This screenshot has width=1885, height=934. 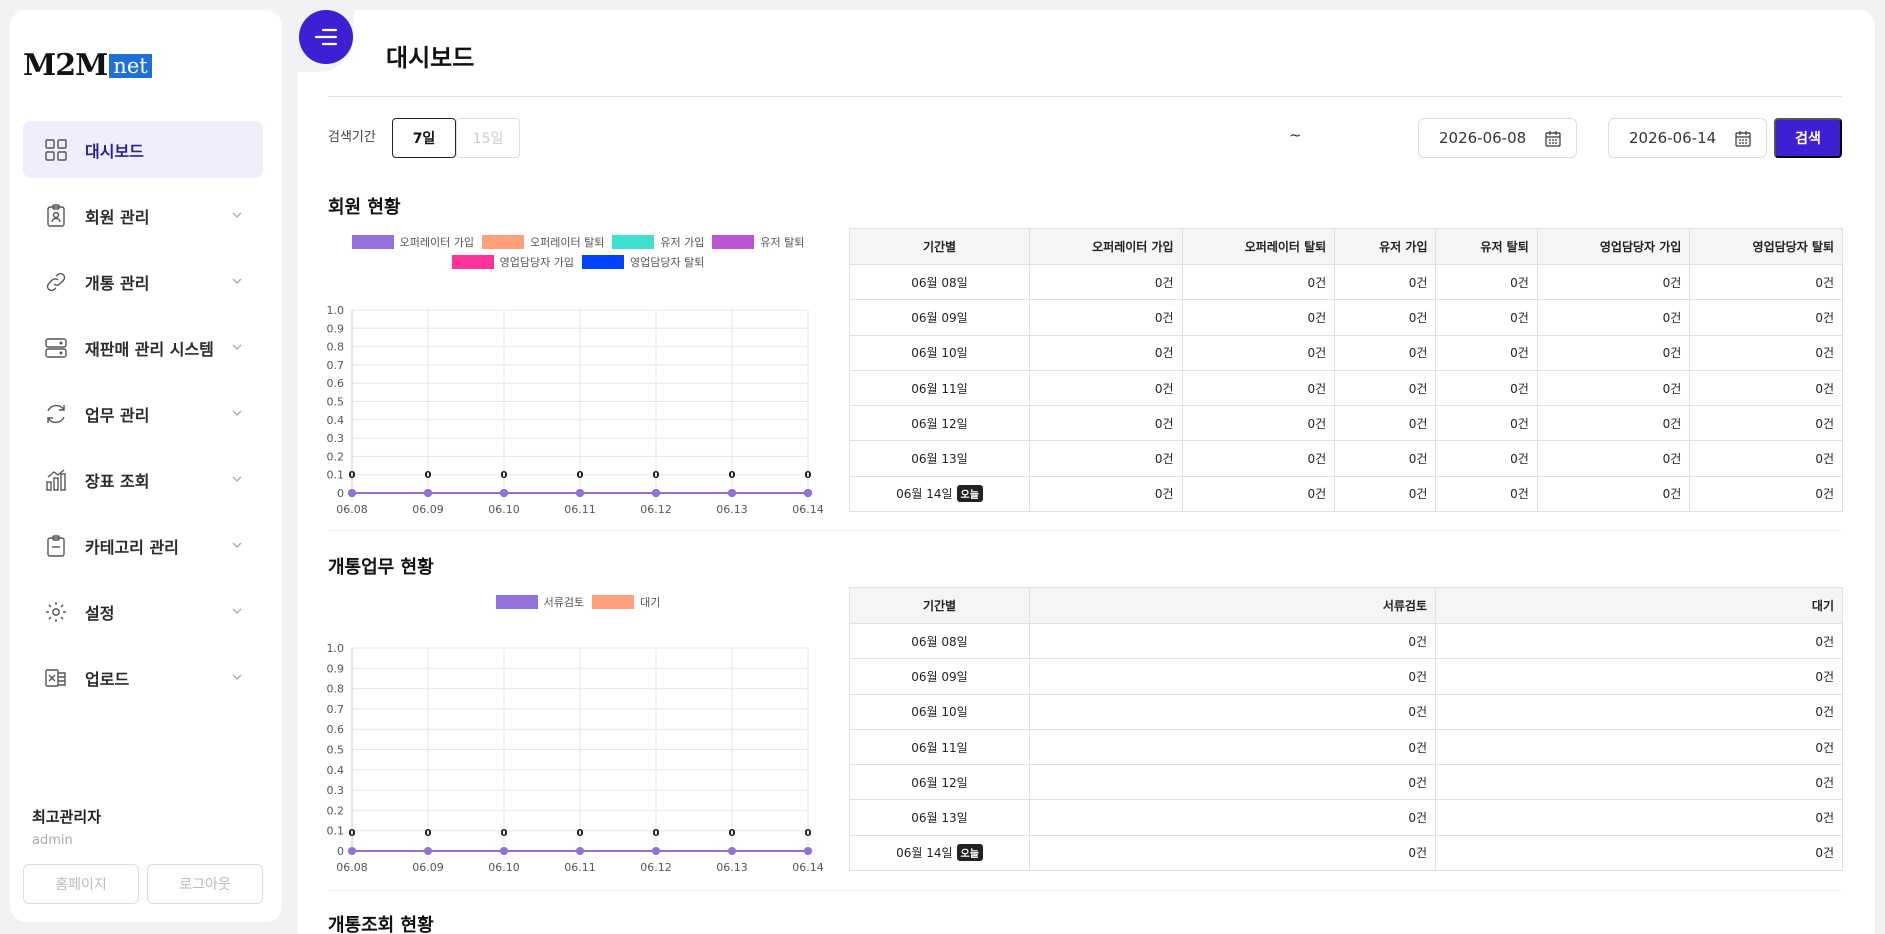 What do you see at coordinates (56, 150) in the screenshot?
I see `grid-icon` at bounding box center [56, 150].